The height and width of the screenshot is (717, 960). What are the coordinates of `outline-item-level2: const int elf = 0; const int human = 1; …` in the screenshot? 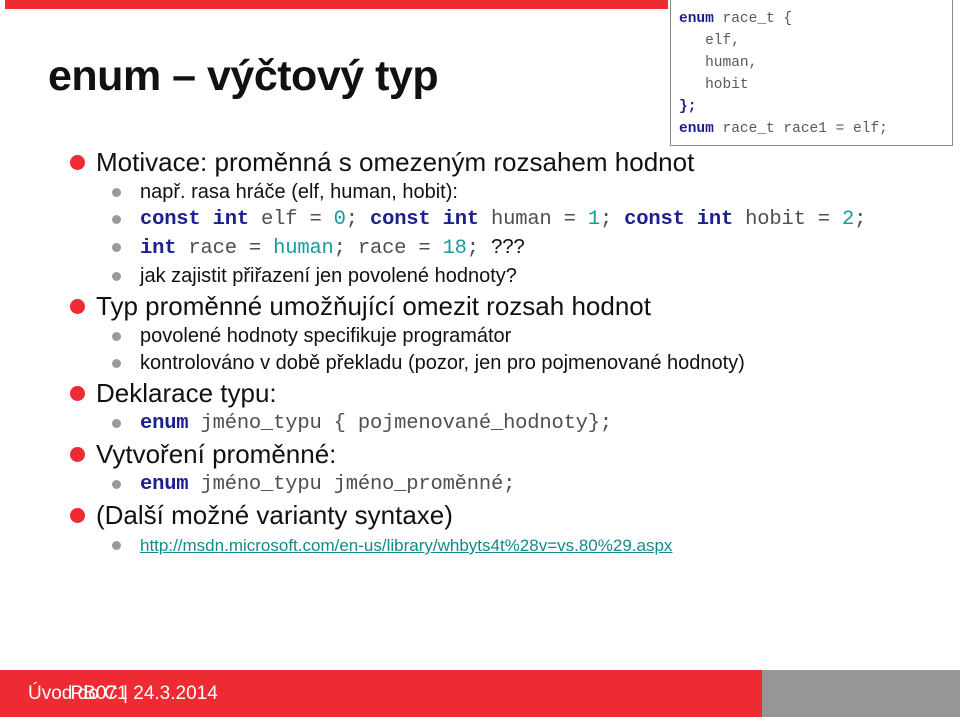 It's located at (480, 219).